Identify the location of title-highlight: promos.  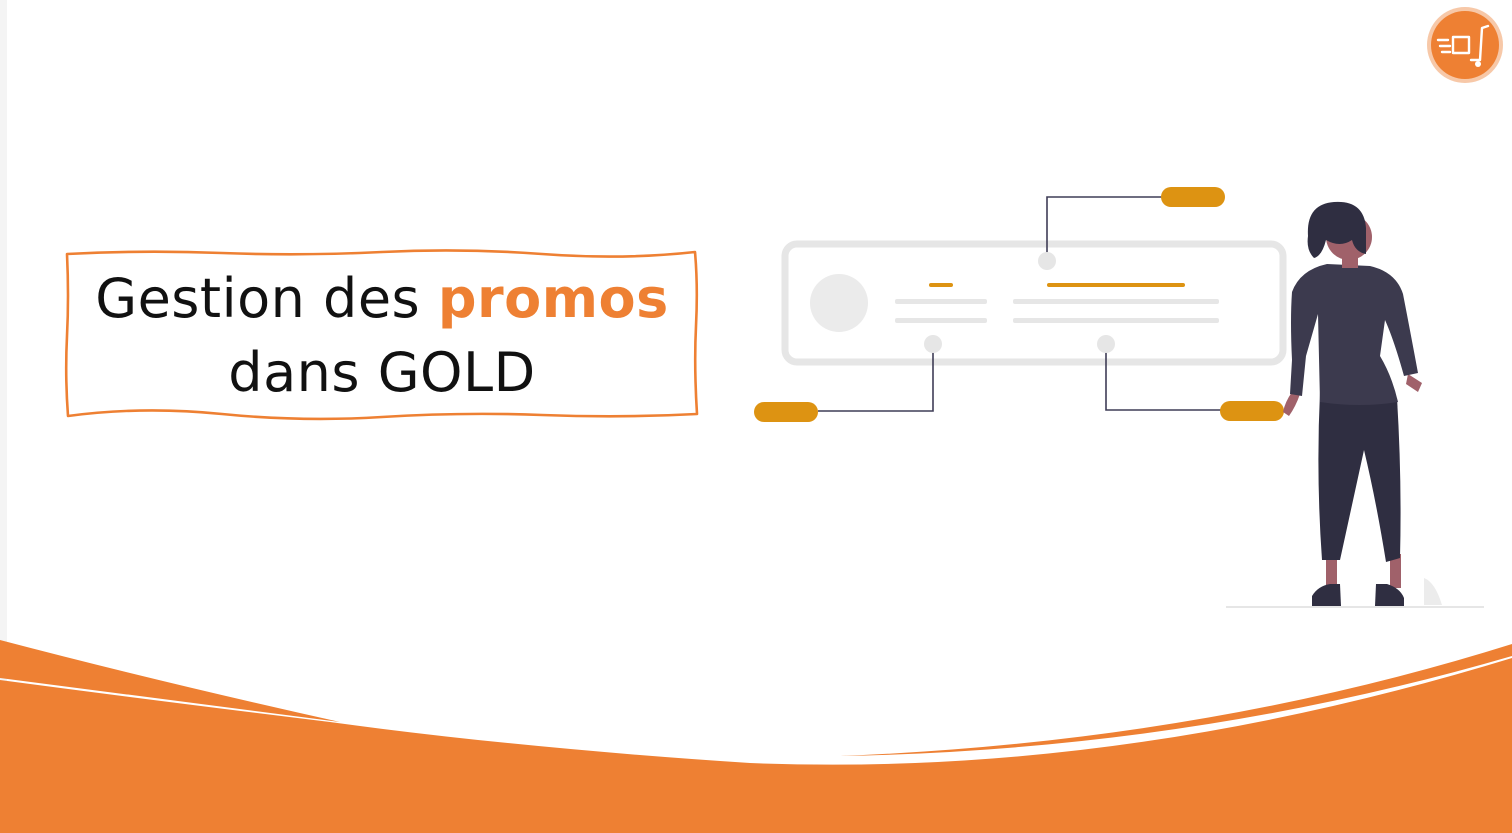
(553, 298).